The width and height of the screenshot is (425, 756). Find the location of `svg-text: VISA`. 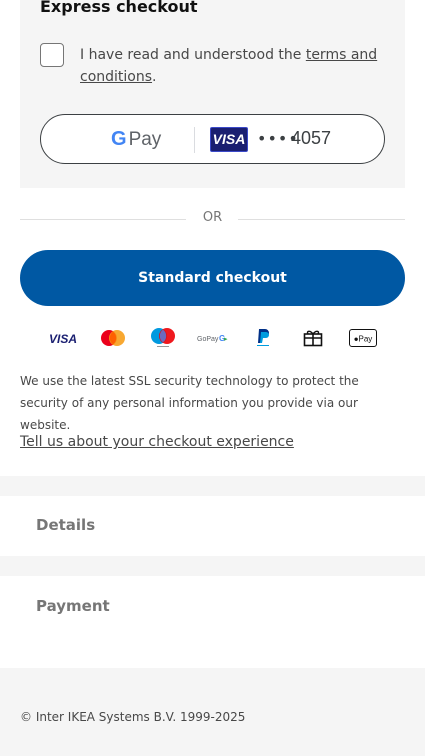

svg-text: VISA is located at coordinates (63, 338).